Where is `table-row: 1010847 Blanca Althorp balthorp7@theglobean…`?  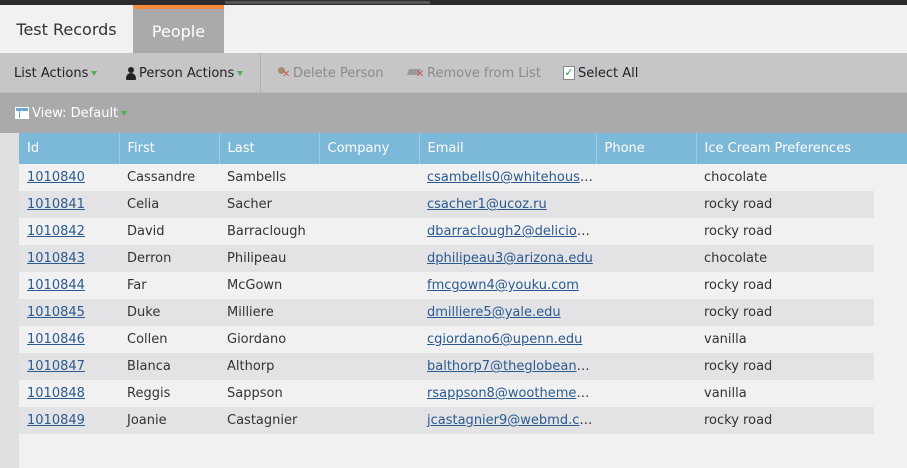 table-row: 1010847 Blanca Althorp balthorp7@theglobean… is located at coordinates (446, 366).